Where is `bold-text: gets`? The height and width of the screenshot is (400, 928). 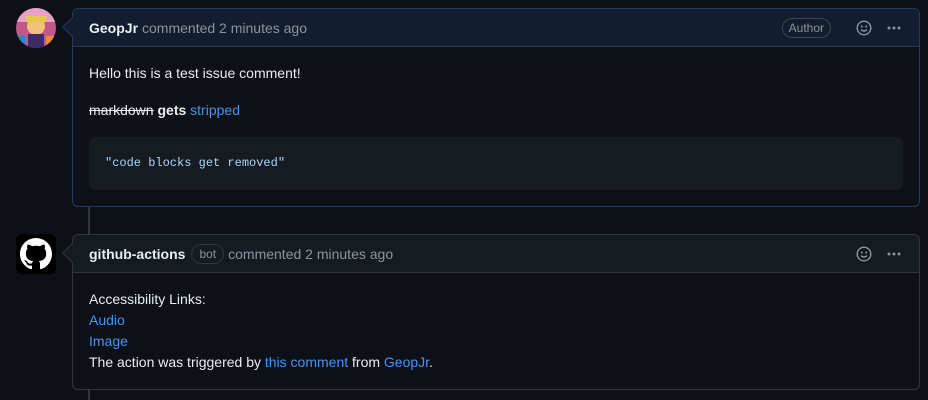
bold-text: gets is located at coordinates (172, 110).